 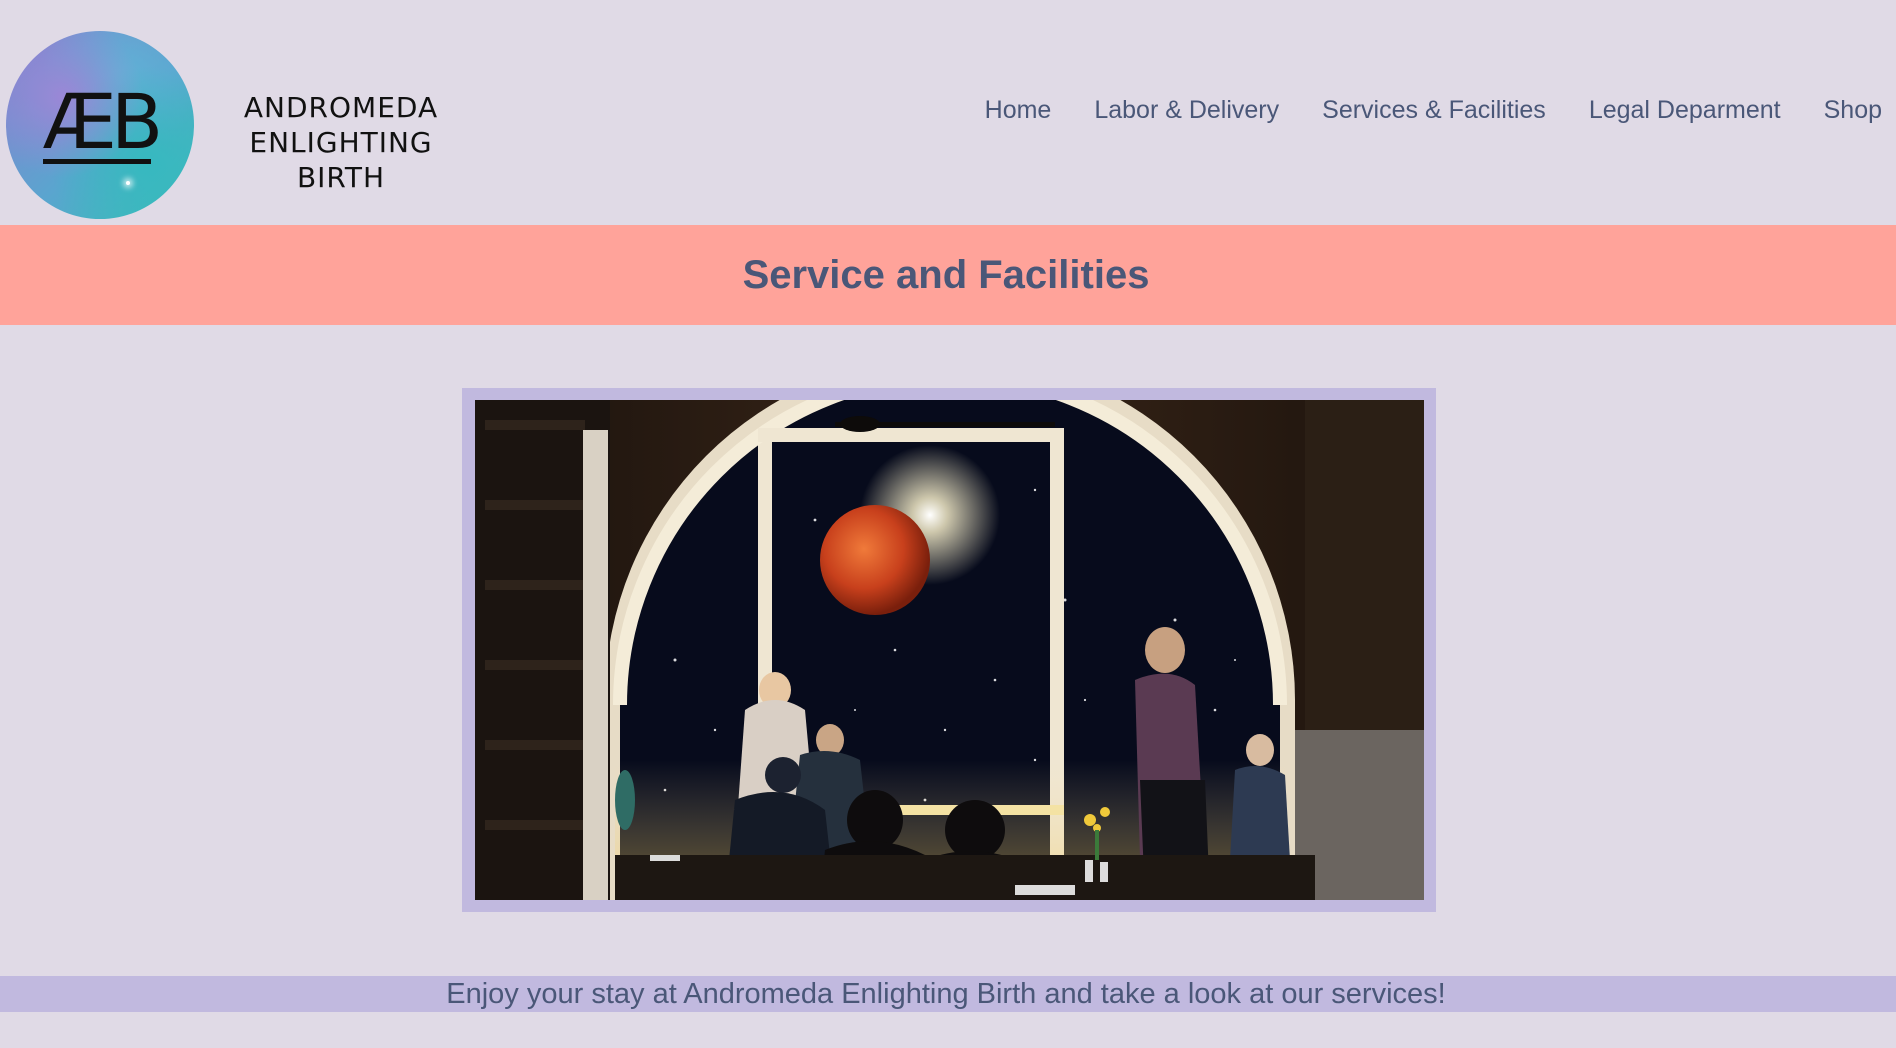 What do you see at coordinates (102, 121) in the screenshot?
I see `logo-mark: ÆB` at bounding box center [102, 121].